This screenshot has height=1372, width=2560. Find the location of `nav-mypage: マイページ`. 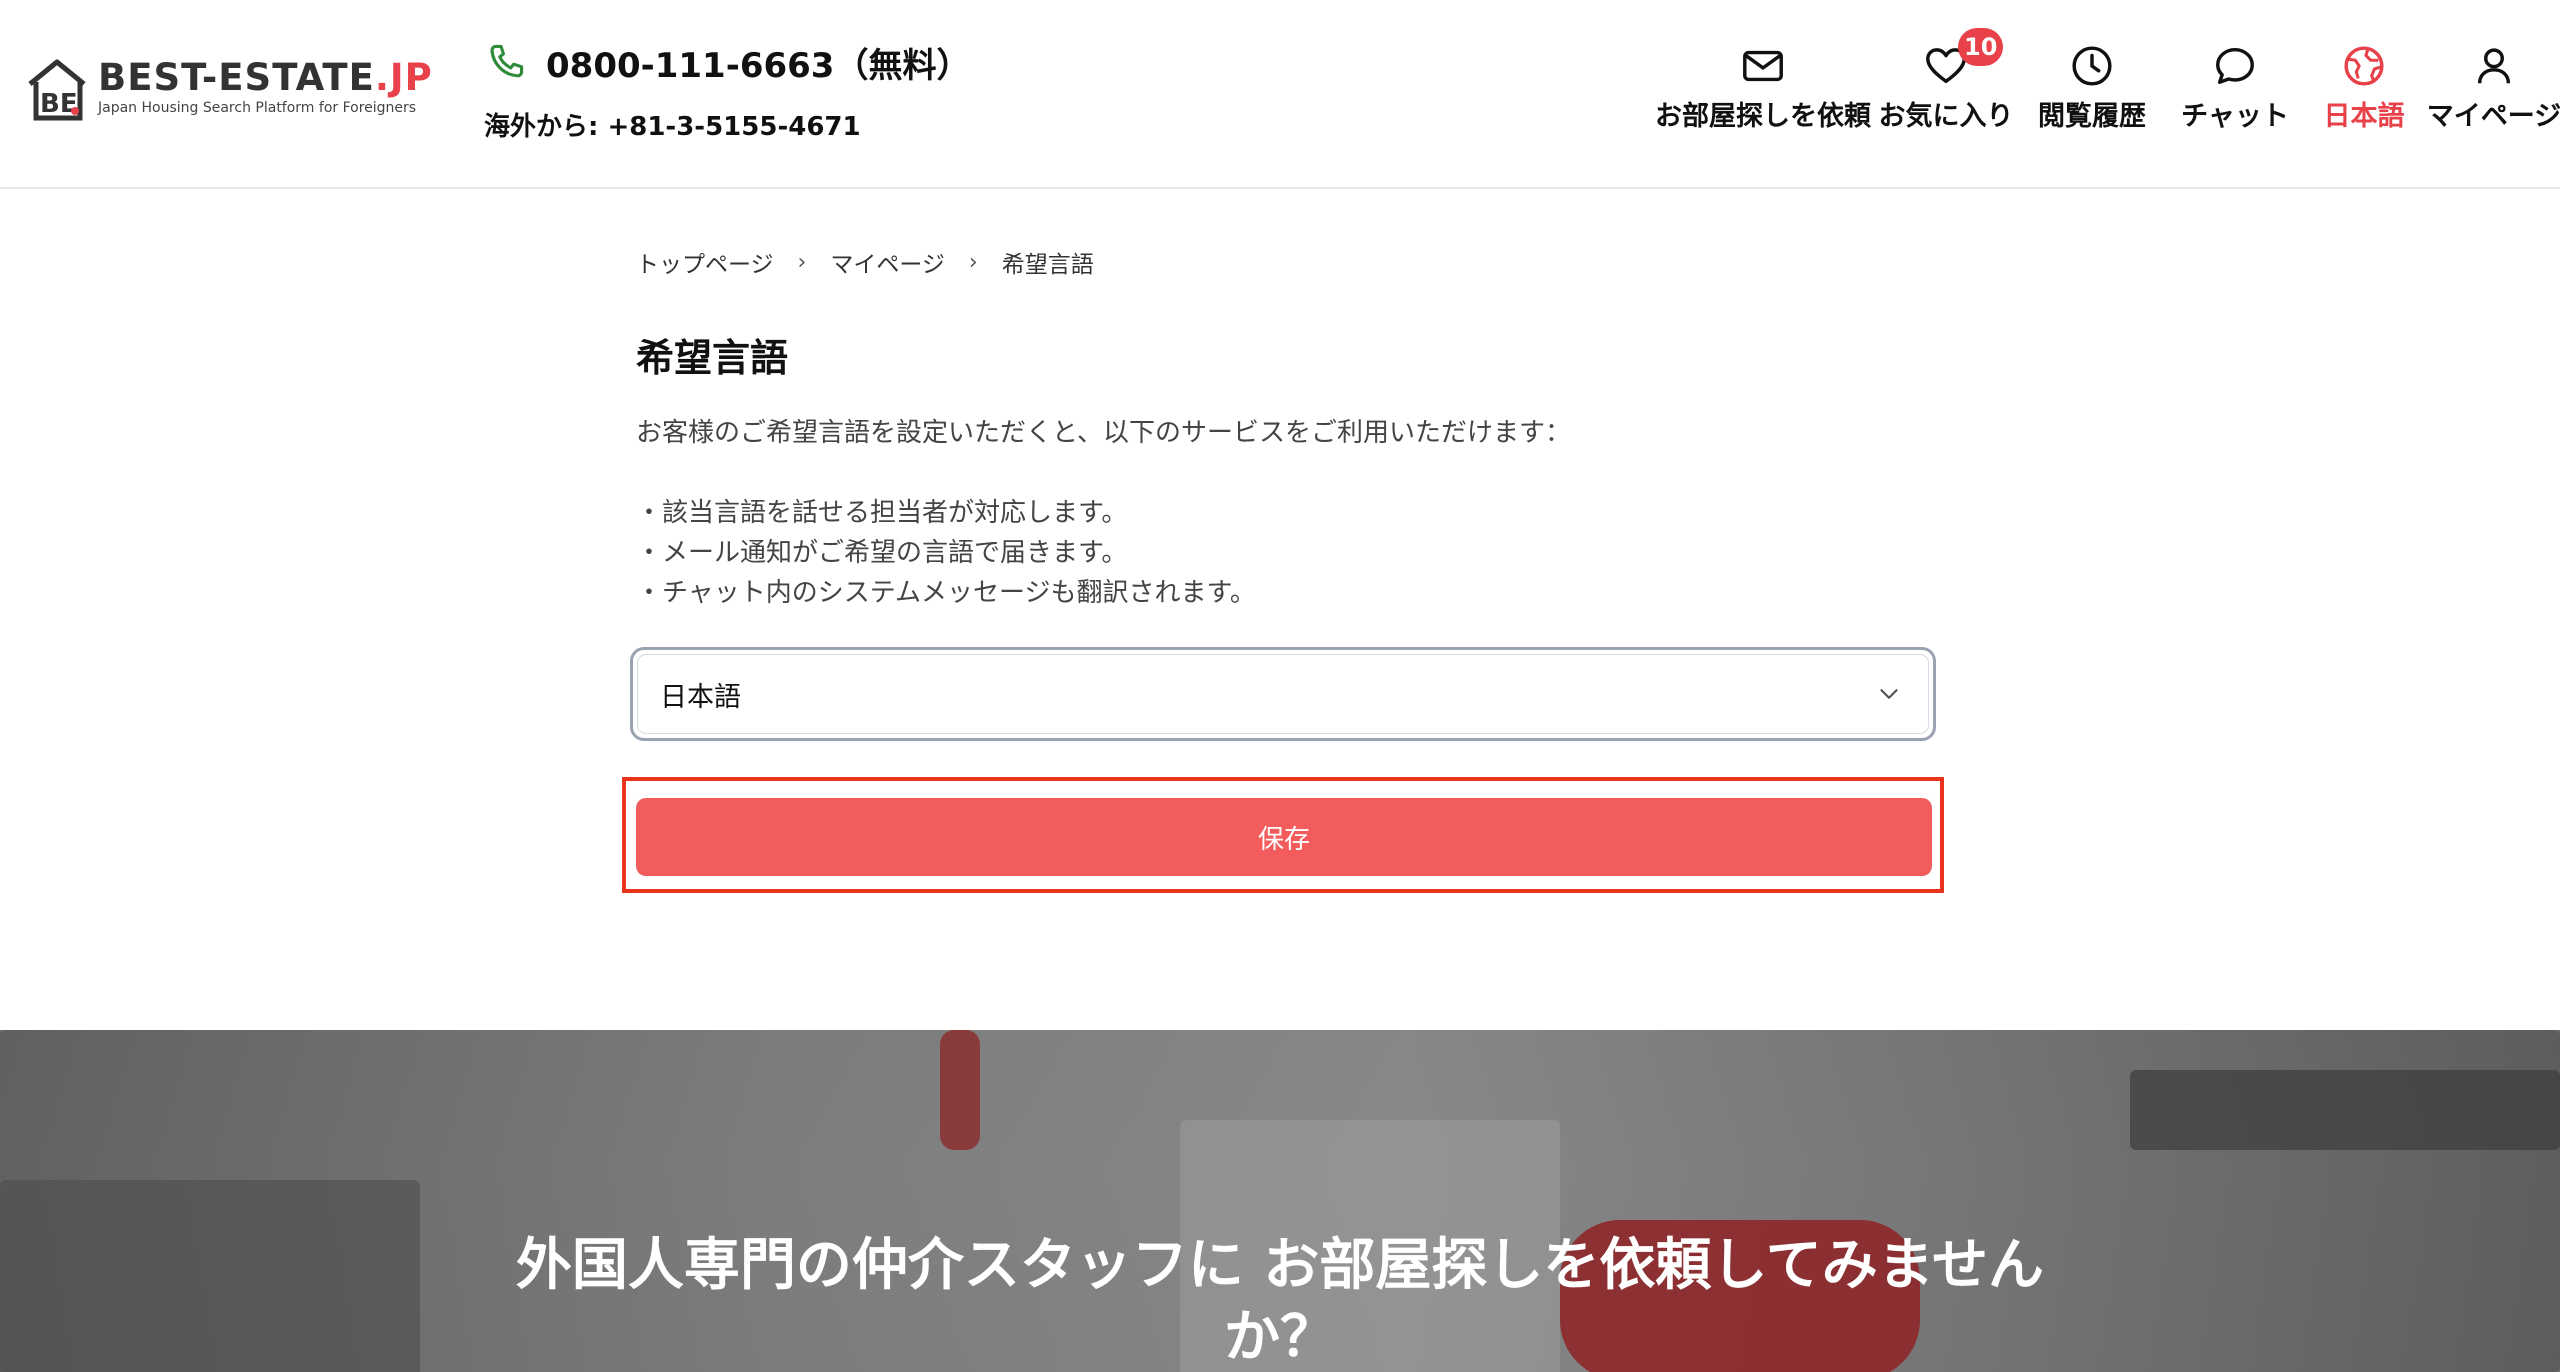

nav-mypage: マイページ is located at coordinates (2493, 94).